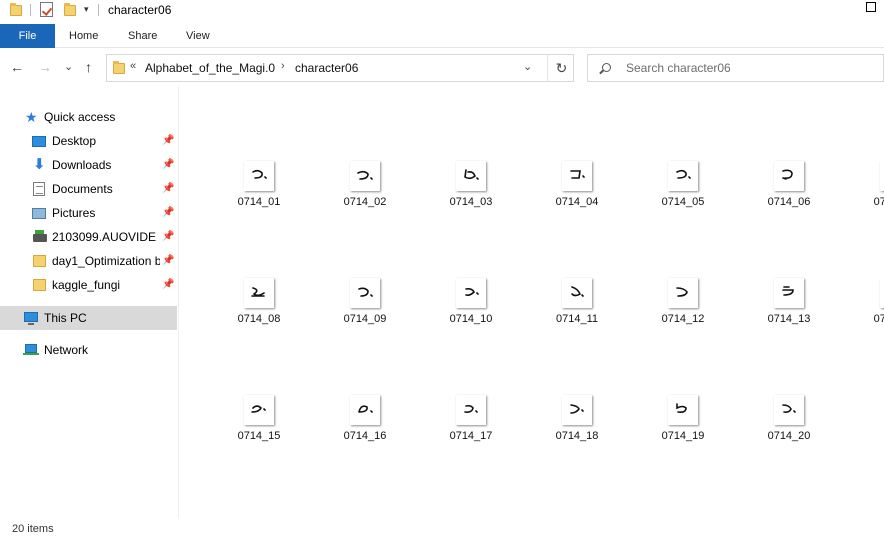 This screenshot has height=538, width=884. Describe the element at coordinates (442, 11) in the screenshot. I see `title-bar: ▾ character06` at that location.